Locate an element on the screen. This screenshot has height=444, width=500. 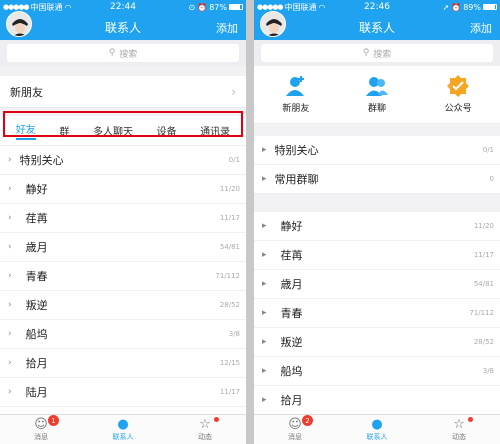
official-account-entry: 公众号 is located at coordinates (458, 94).